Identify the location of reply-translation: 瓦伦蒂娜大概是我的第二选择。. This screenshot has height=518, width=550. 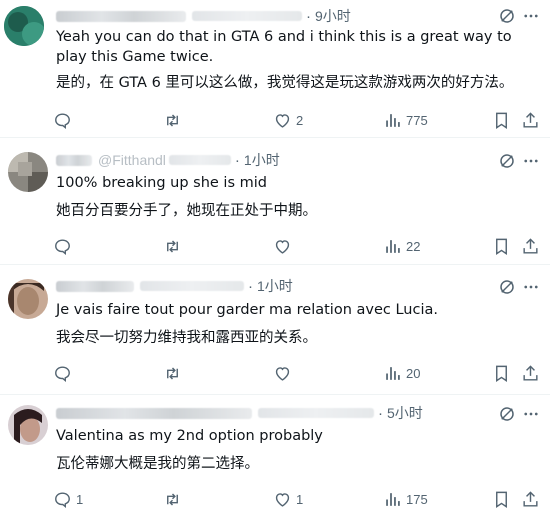
(157, 464).